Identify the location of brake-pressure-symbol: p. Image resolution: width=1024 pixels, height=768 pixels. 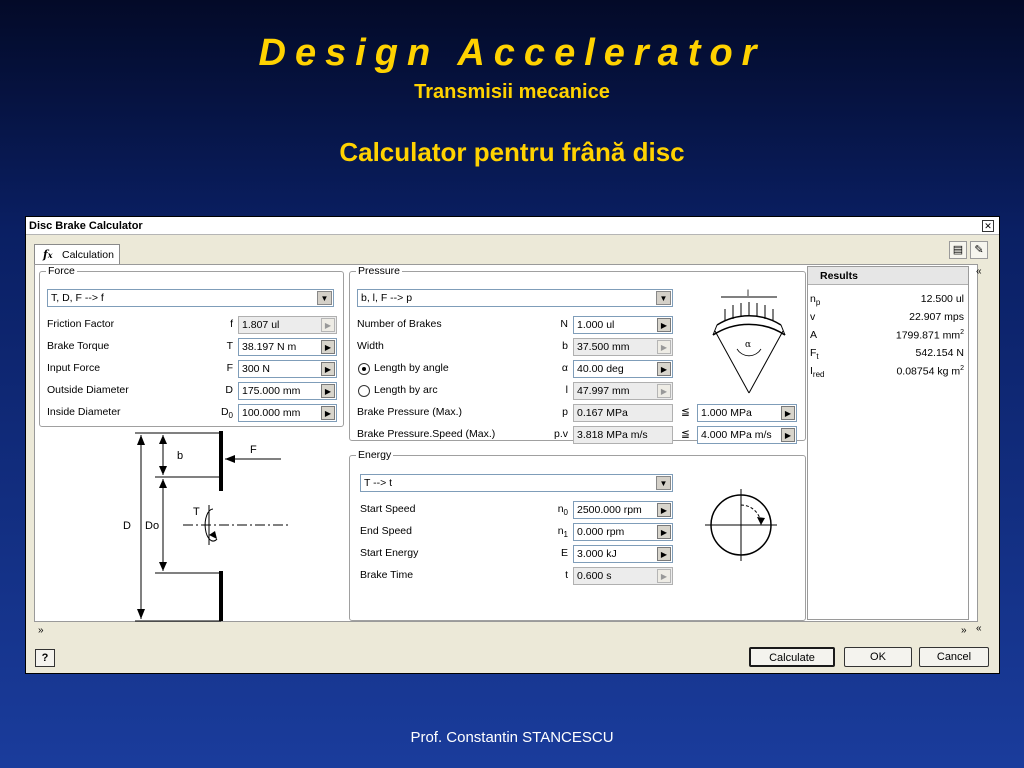
(565, 412).